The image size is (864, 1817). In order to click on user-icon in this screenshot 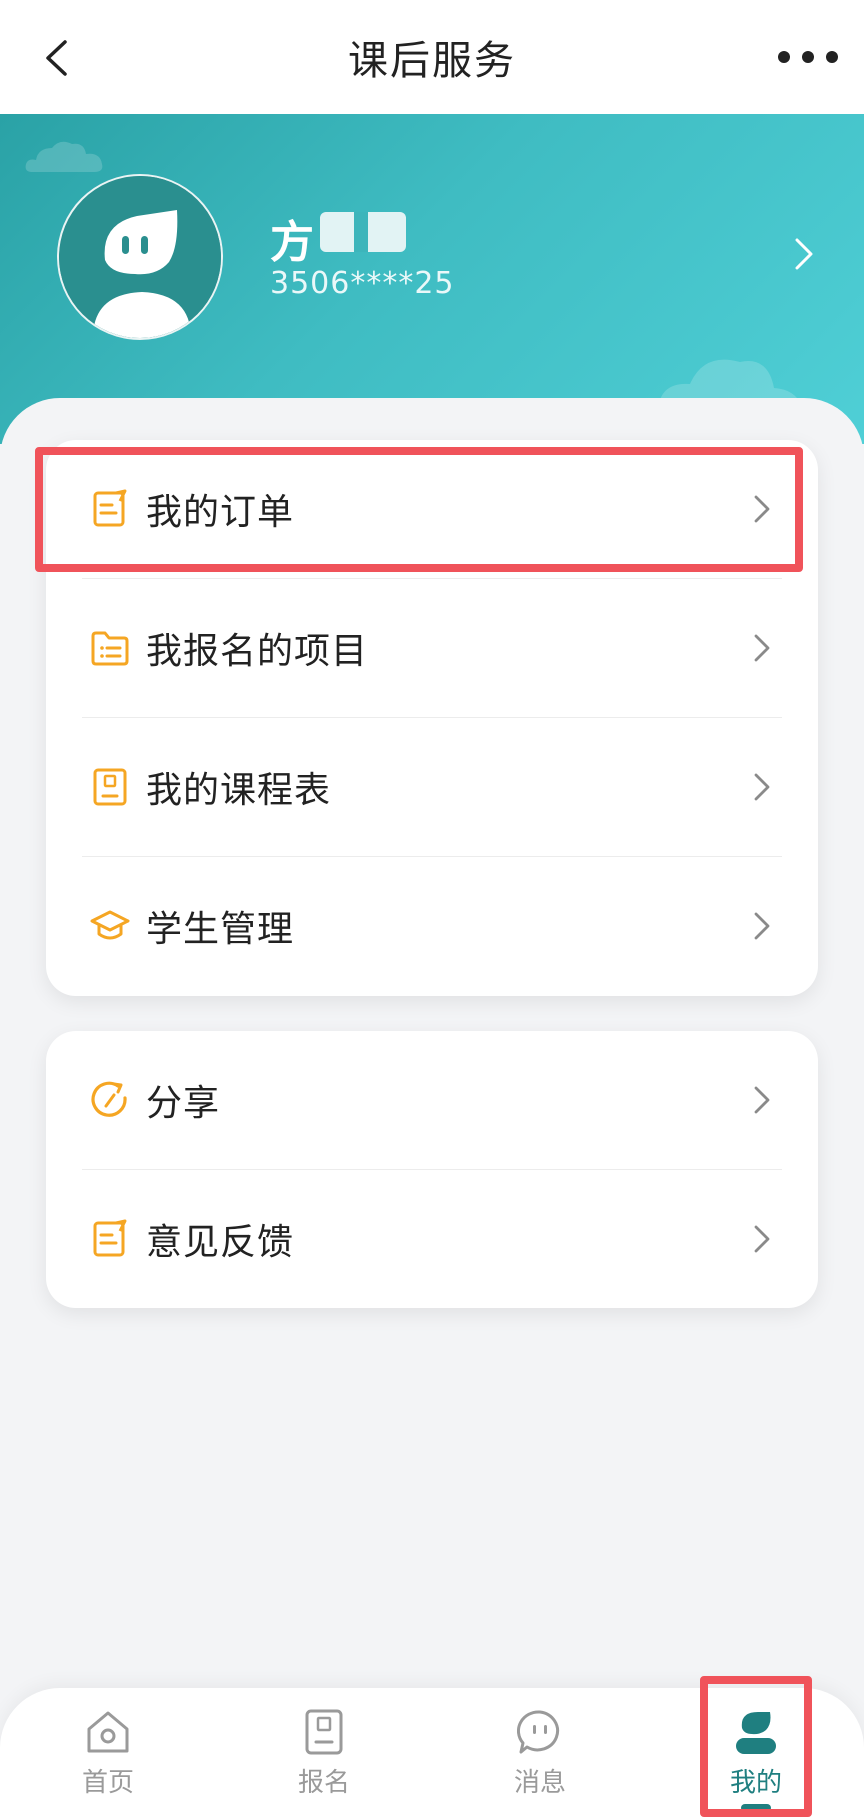, I will do `click(756, 1732)`.